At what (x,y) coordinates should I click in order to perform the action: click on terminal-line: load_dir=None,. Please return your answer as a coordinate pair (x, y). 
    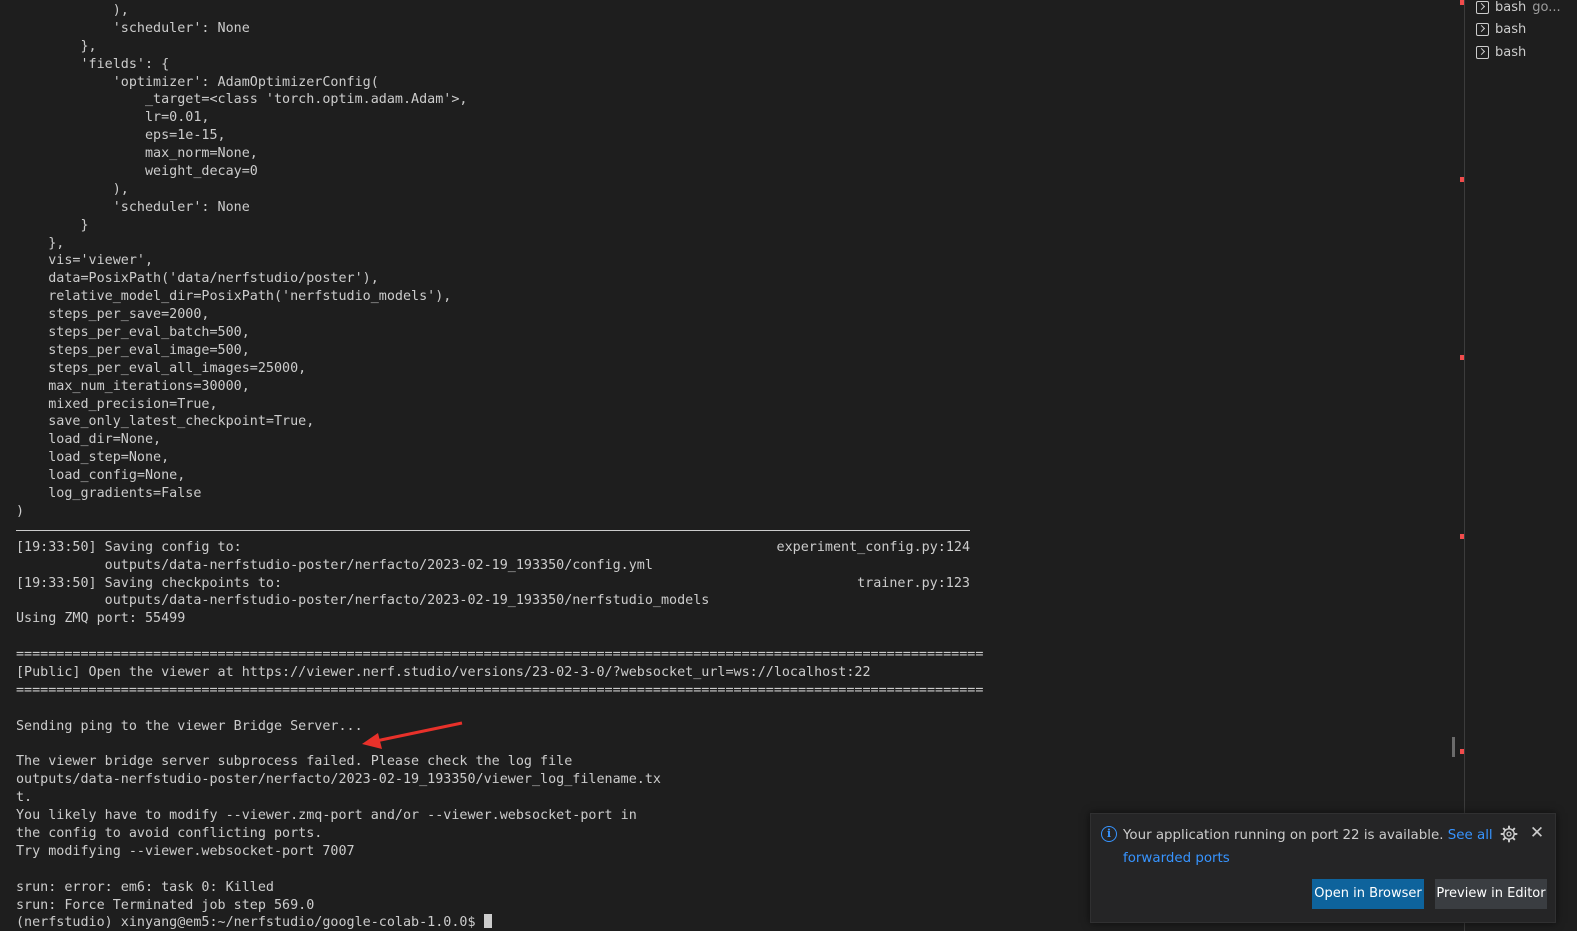
    Looking at the image, I should click on (89, 440).